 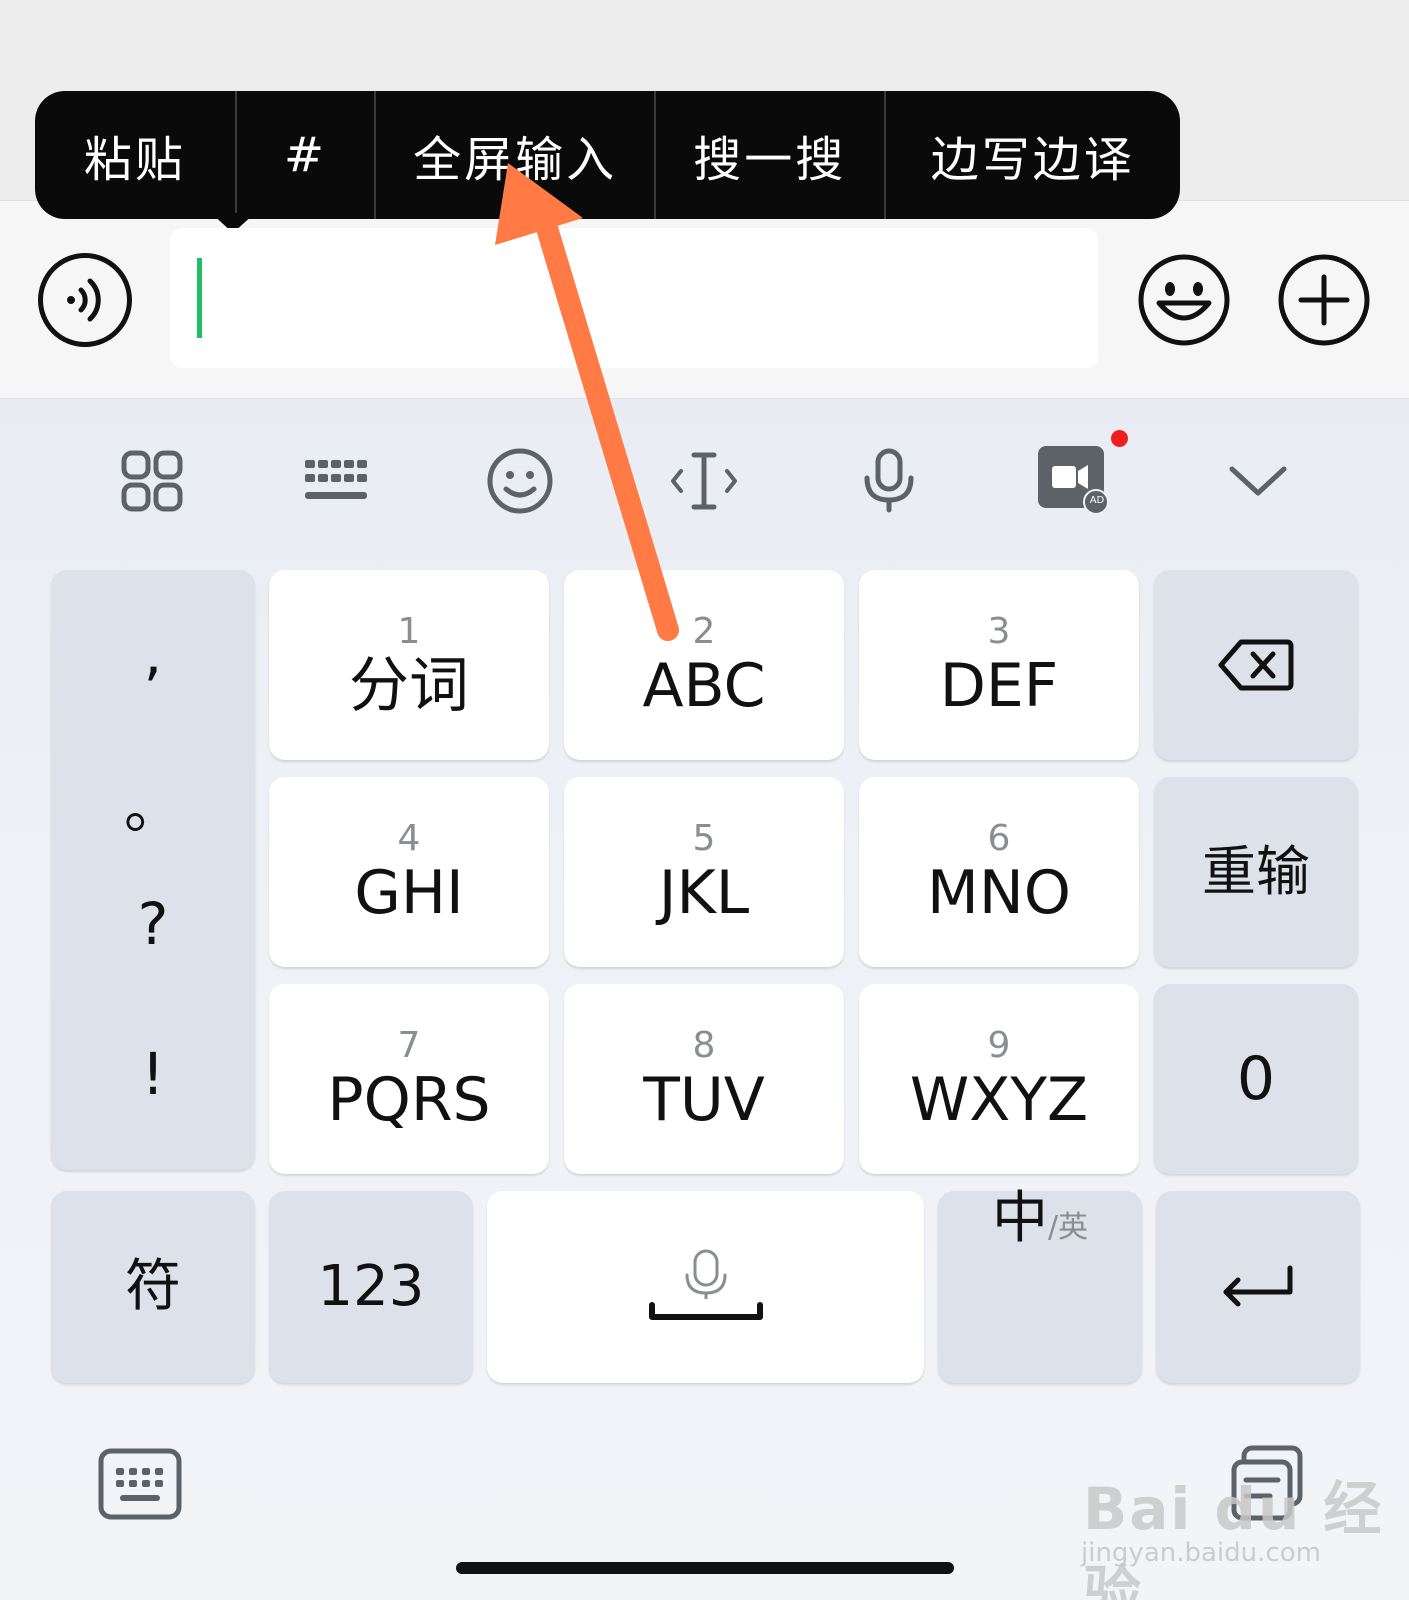 I want to click on toolbar-voice-button, so click(x=889, y=481).